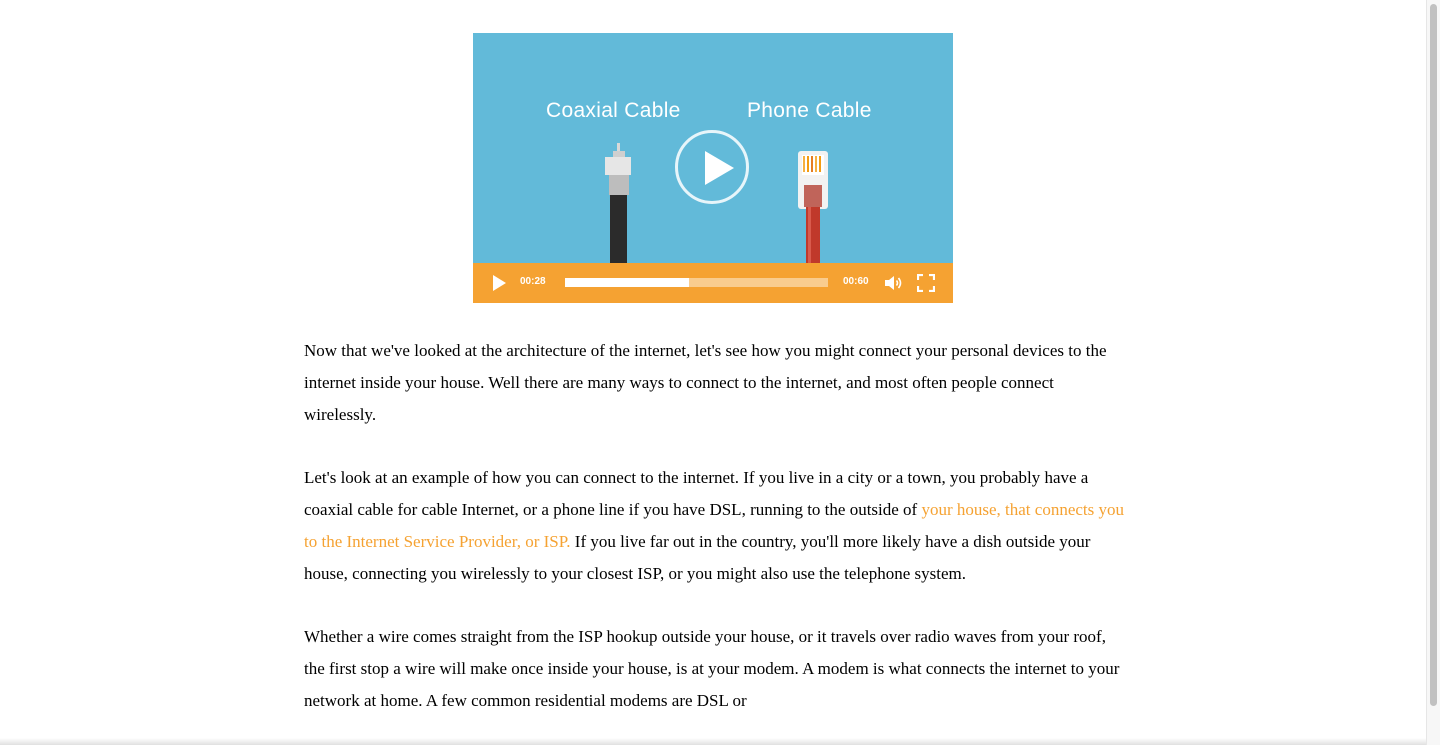  Describe the element at coordinates (926, 283) in the screenshot. I see `fullscreen-icon` at that location.